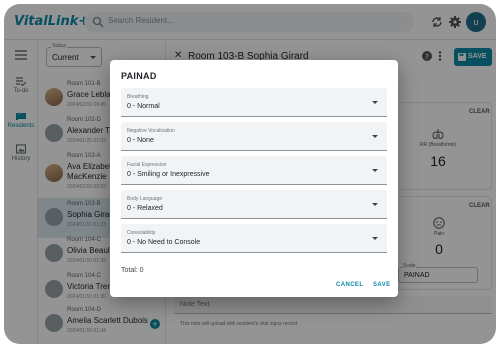 Image resolution: width=500 pixels, height=348 pixels. I want to click on field-label: Consolability, so click(141, 233).